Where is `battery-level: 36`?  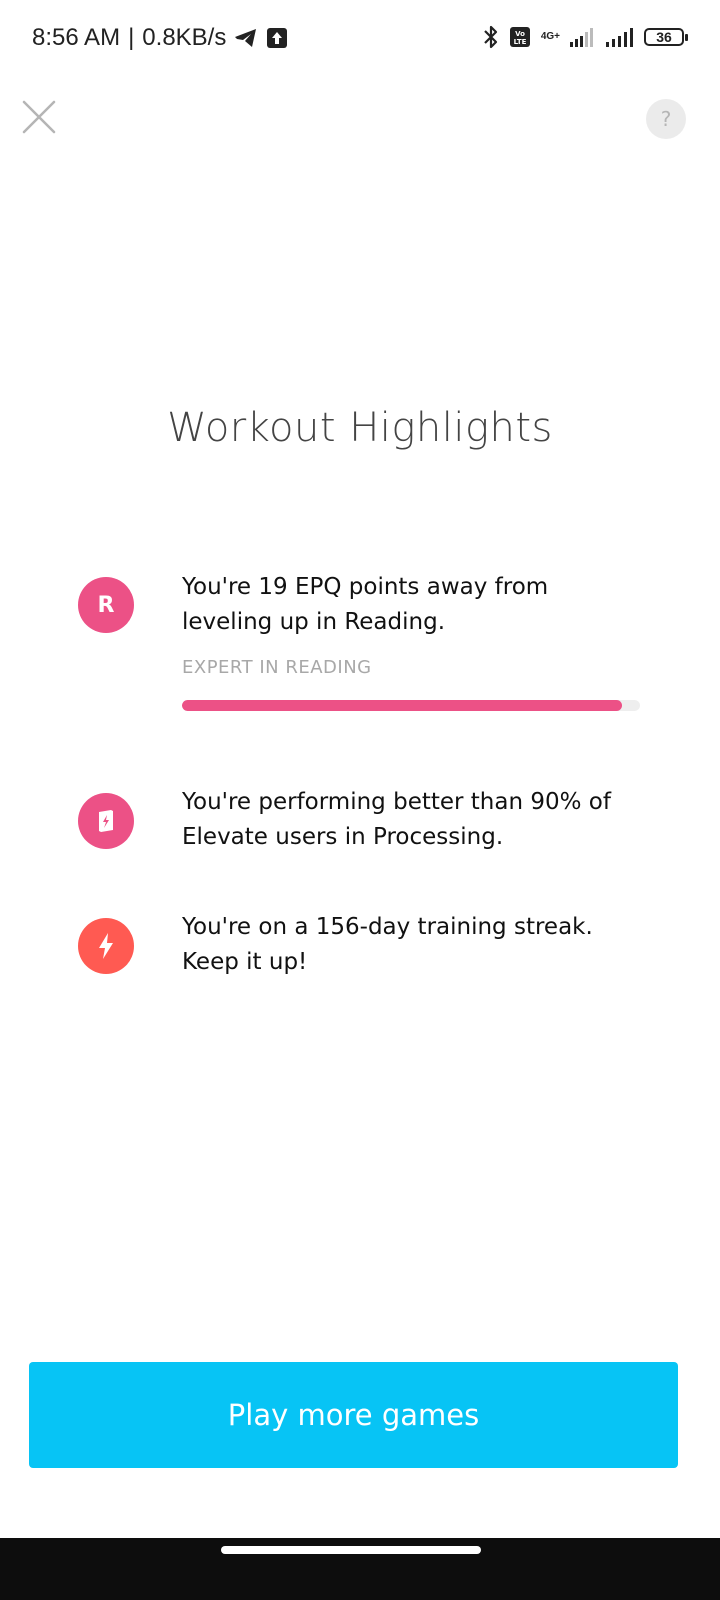
battery-level: 36 is located at coordinates (664, 37).